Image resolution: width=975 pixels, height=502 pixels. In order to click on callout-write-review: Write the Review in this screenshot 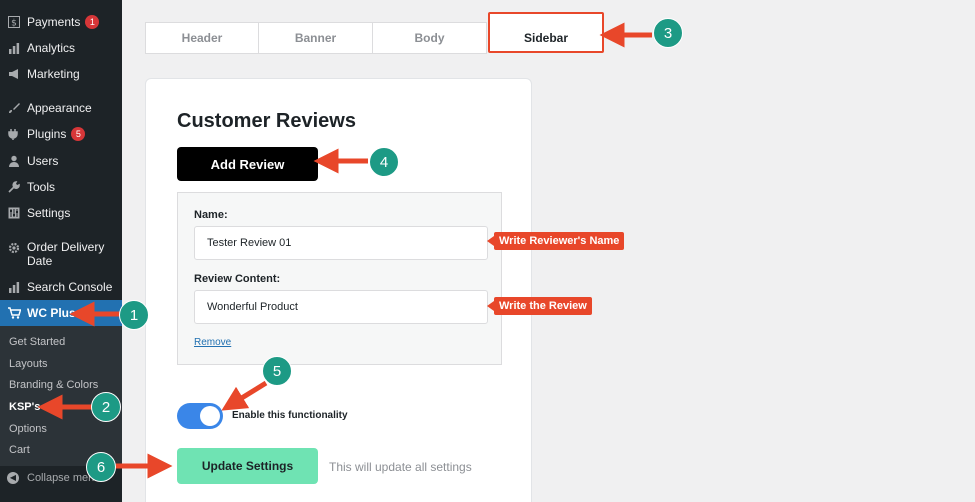, I will do `click(543, 306)`.